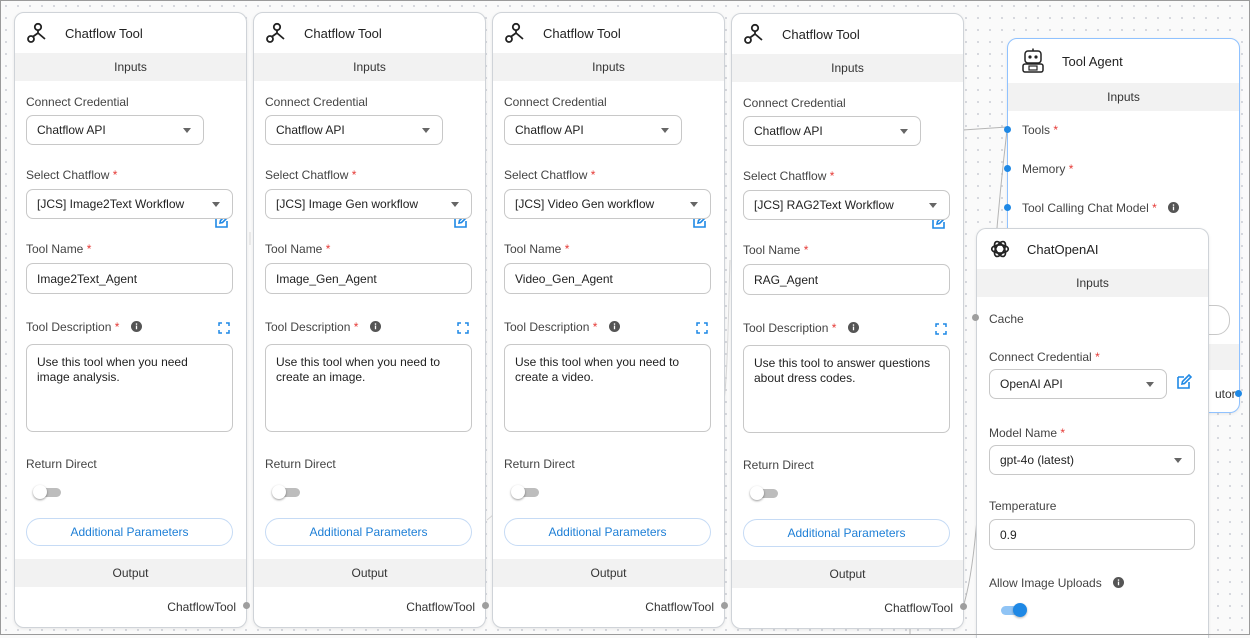 Image resolution: width=1250 pixels, height=638 pixels. Describe the element at coordinates (1092, 534) in the screenshot. I see `temperature-input: 0.9` at that location.